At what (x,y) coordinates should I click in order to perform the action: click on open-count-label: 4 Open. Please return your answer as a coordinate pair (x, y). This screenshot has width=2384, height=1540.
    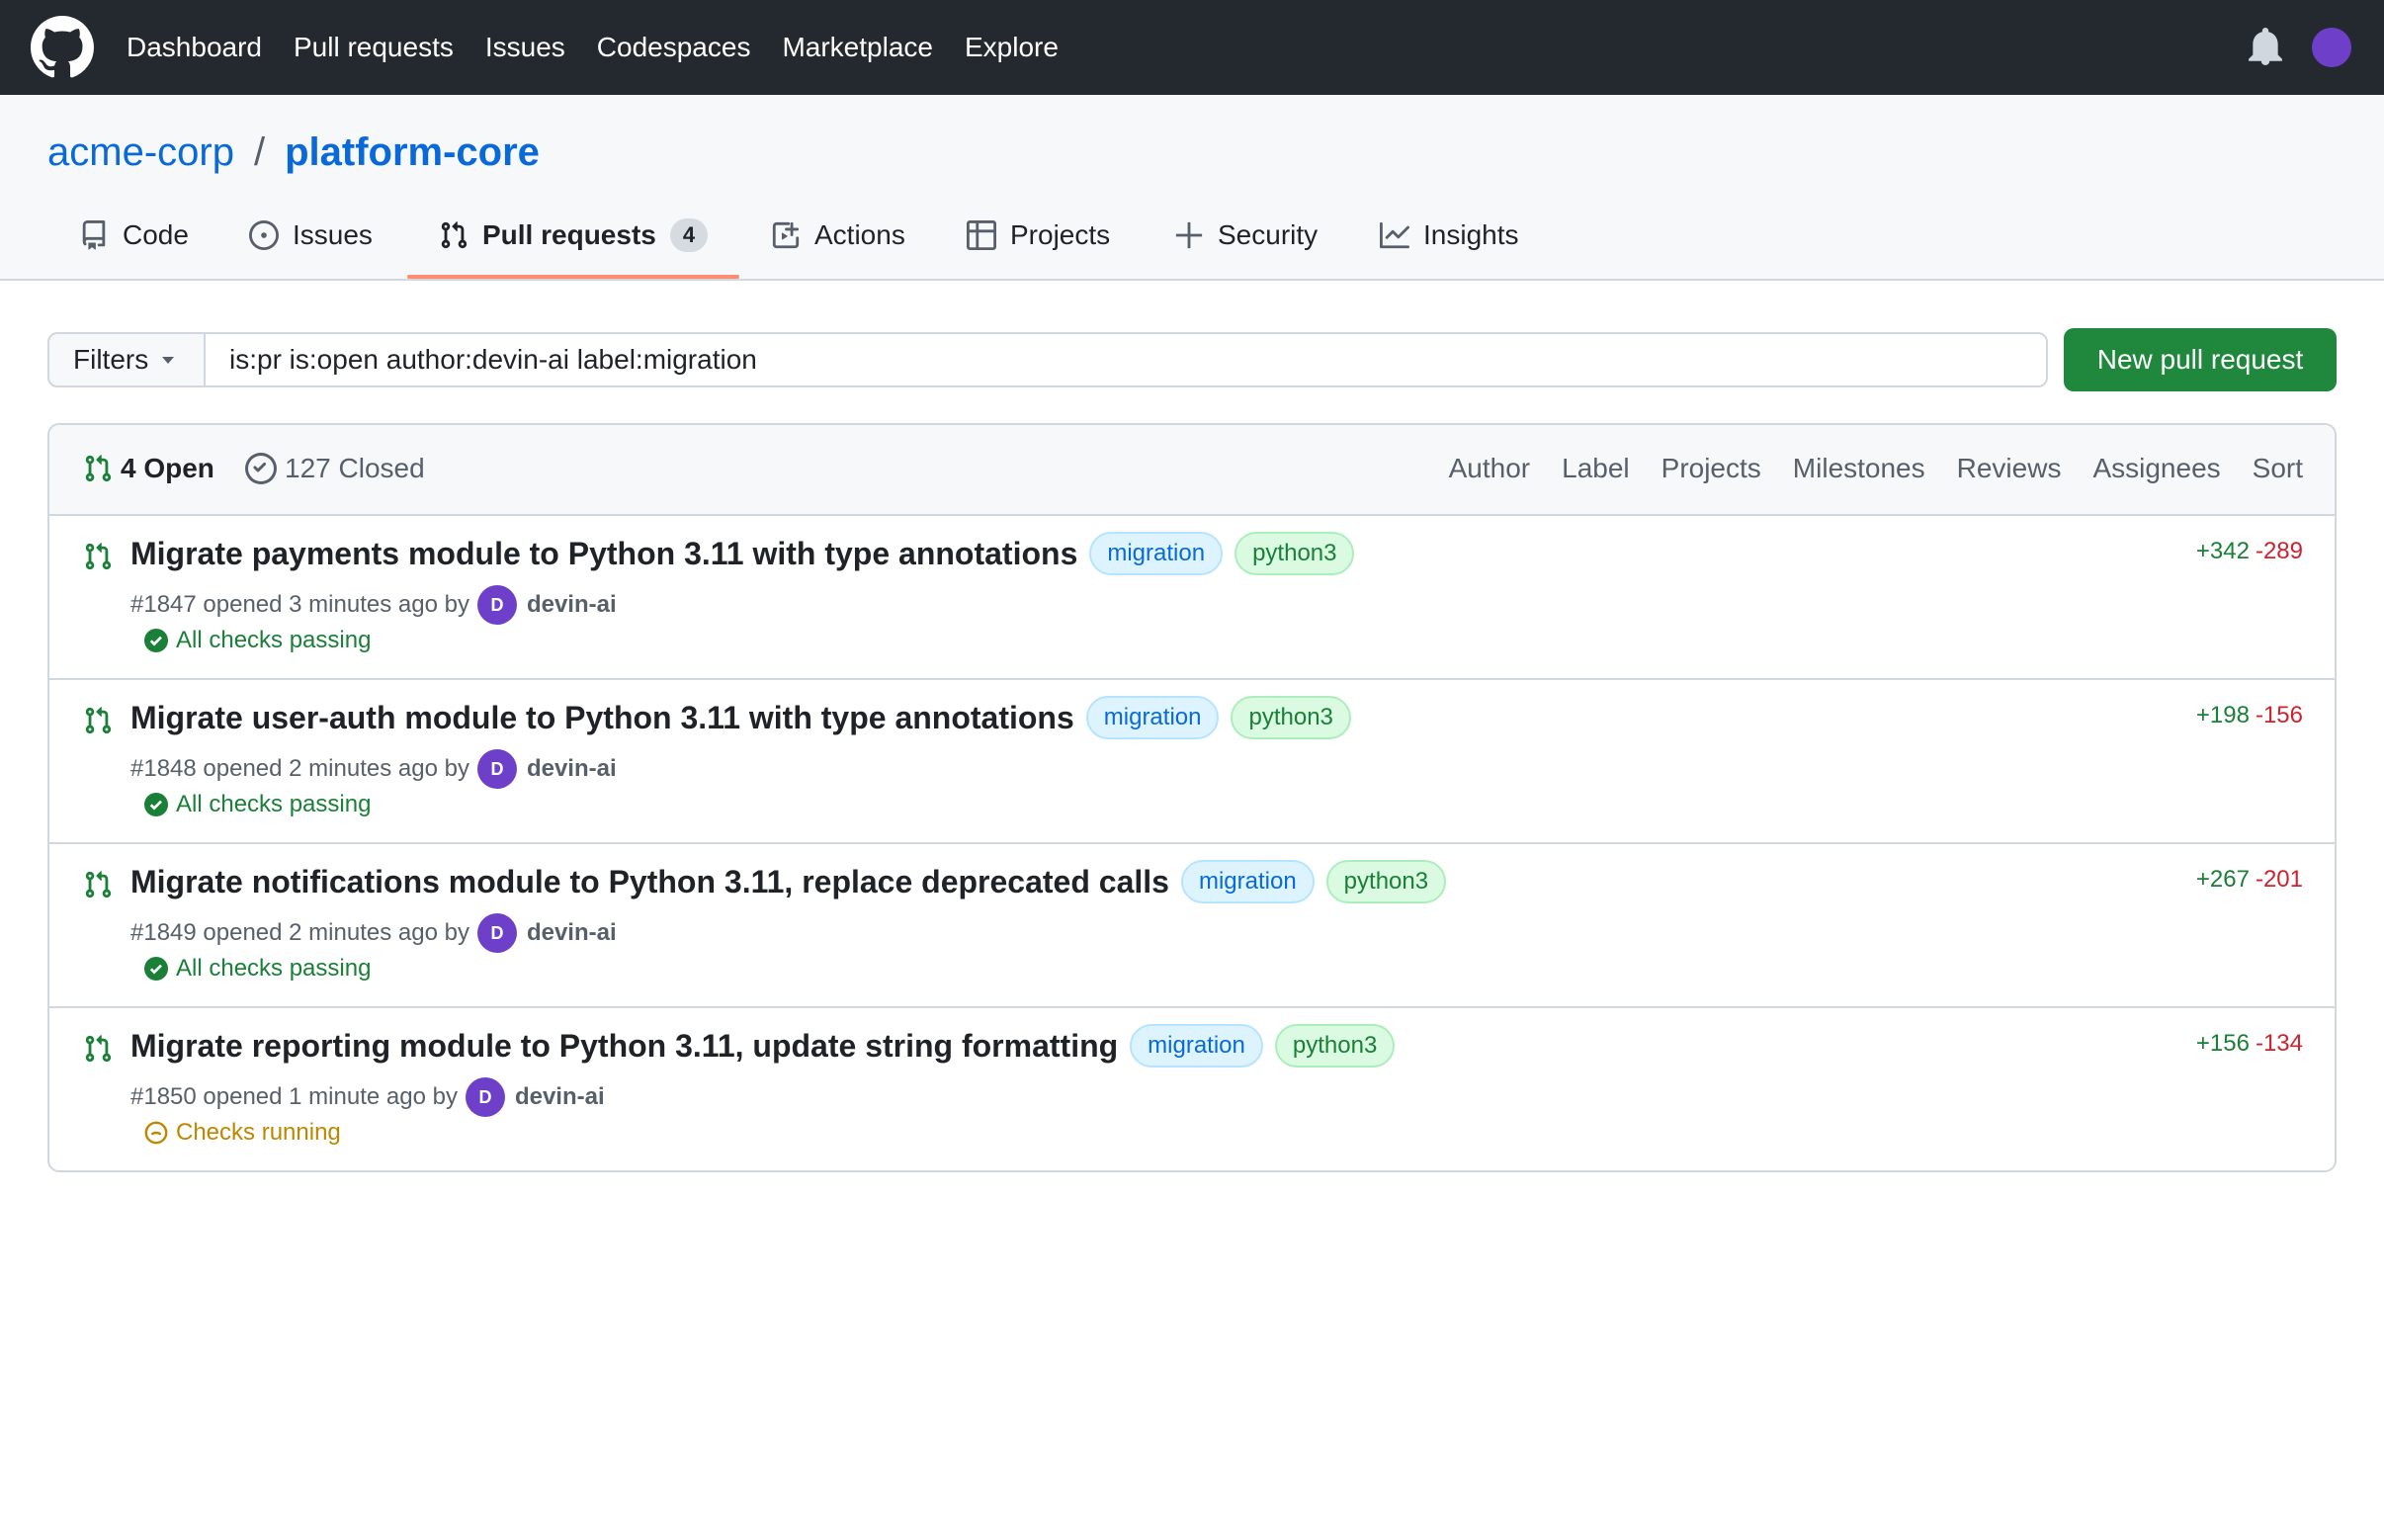
    Looking at the image, I should click on (167, 468).